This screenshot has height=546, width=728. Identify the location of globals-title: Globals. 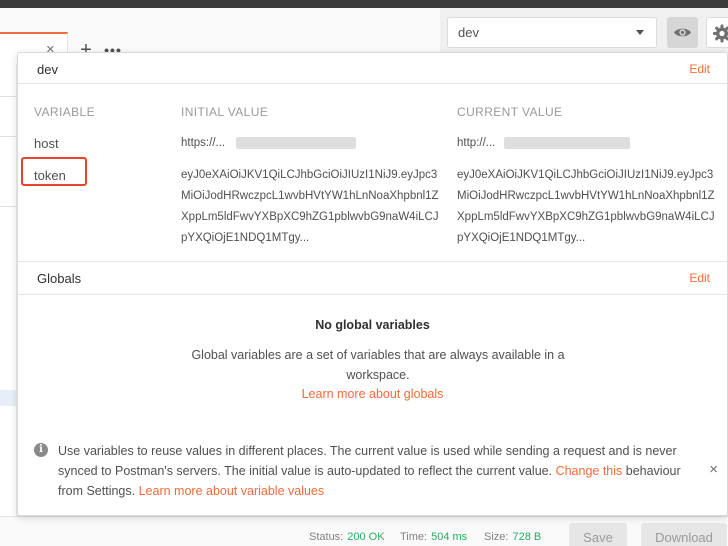
(59, 278).